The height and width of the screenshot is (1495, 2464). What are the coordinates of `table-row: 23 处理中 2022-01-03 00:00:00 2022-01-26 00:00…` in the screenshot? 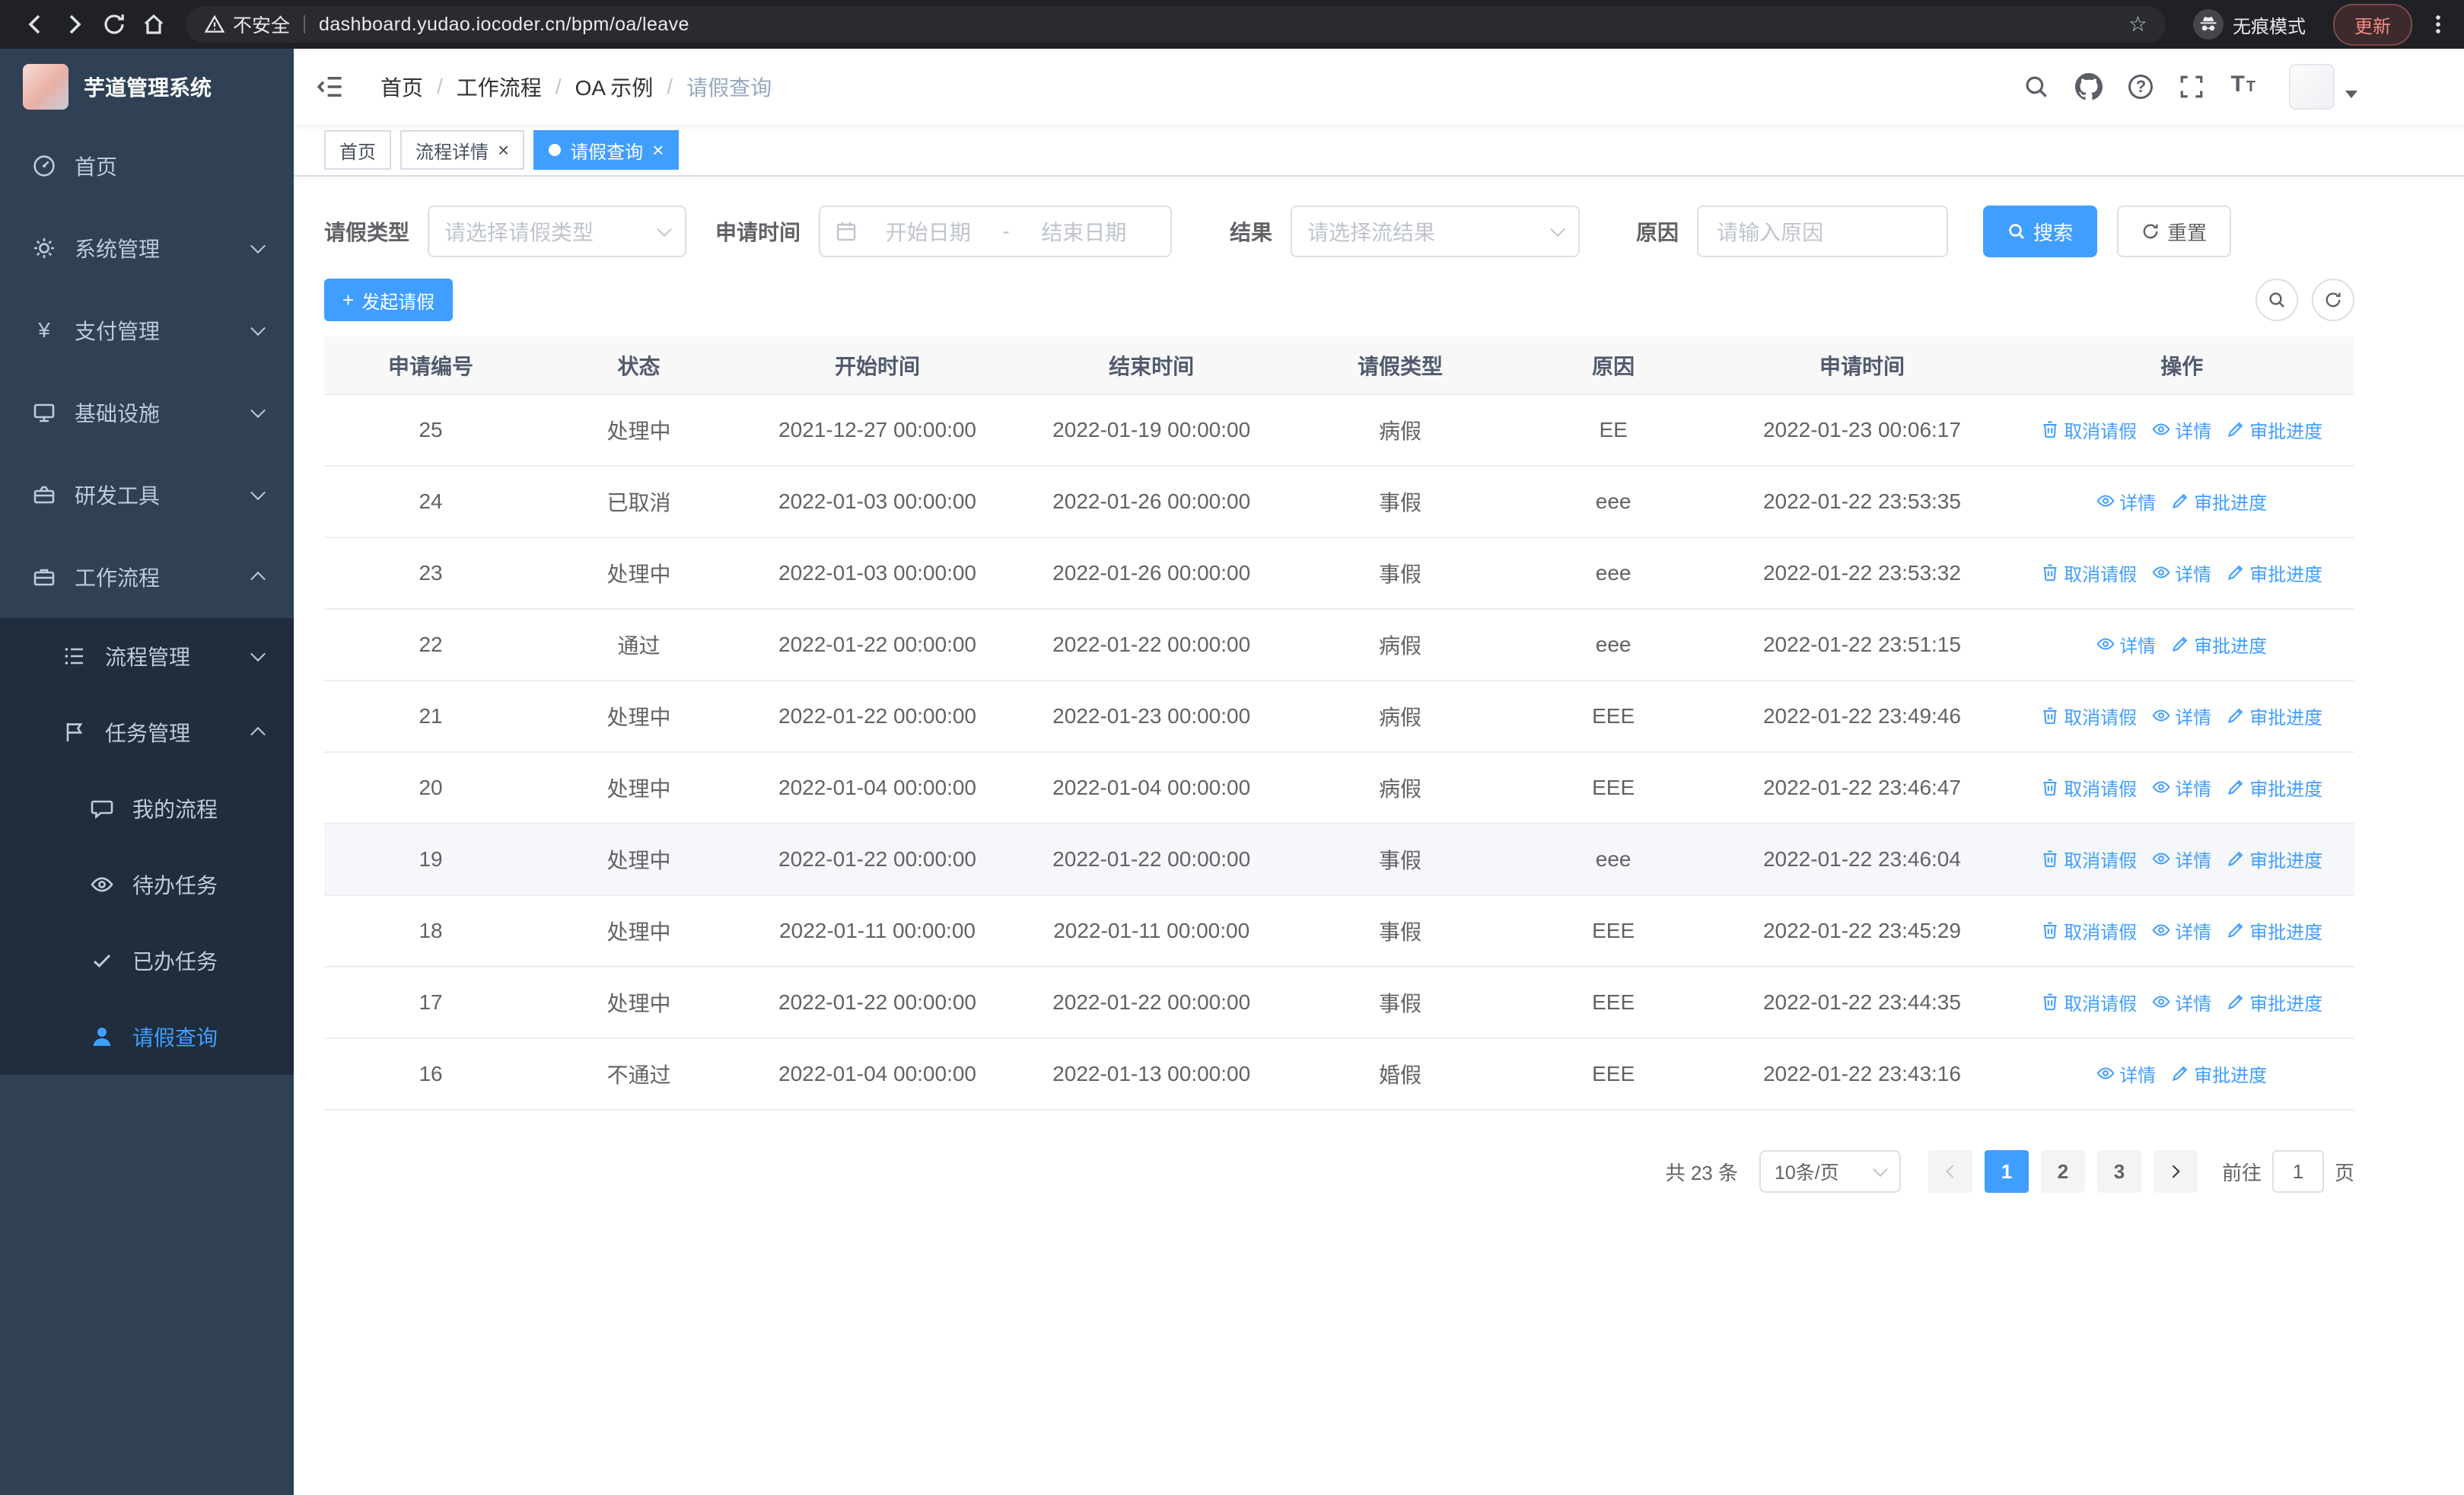 It's located at (1339, 573).